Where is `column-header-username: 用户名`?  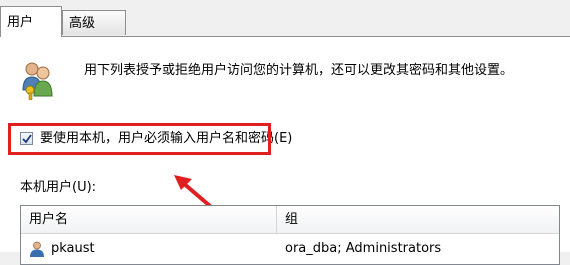
column-header-username: 用户名 is located at coordinates (149, 220).